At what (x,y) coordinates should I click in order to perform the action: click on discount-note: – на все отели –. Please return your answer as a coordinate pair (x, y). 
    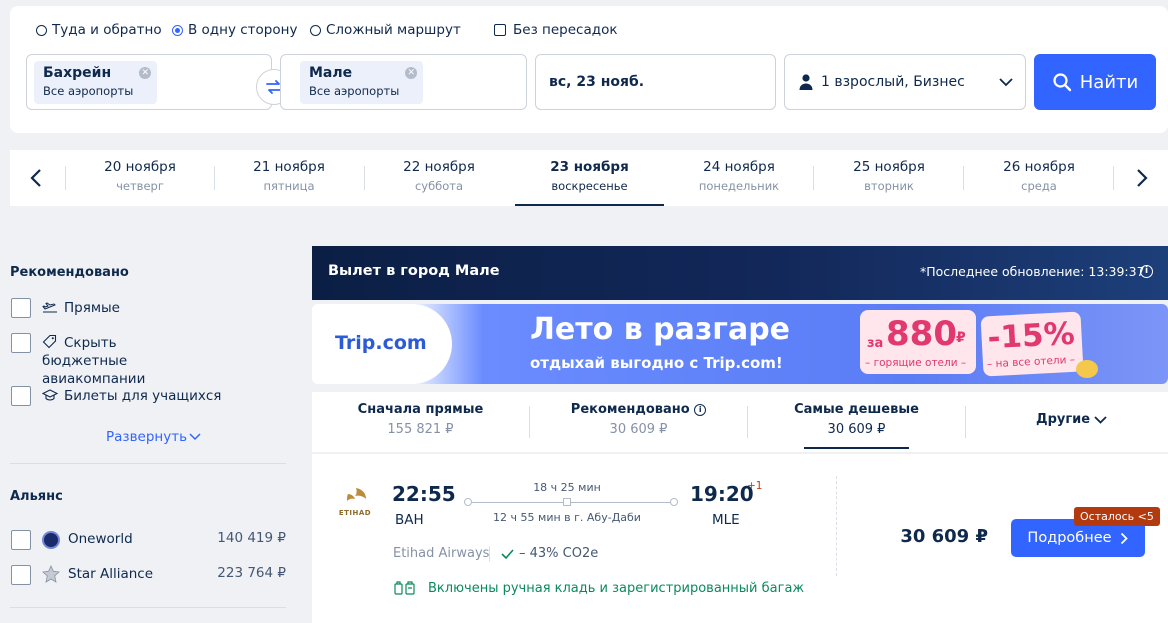
    Looking at the image, I should click on (1031, 362).